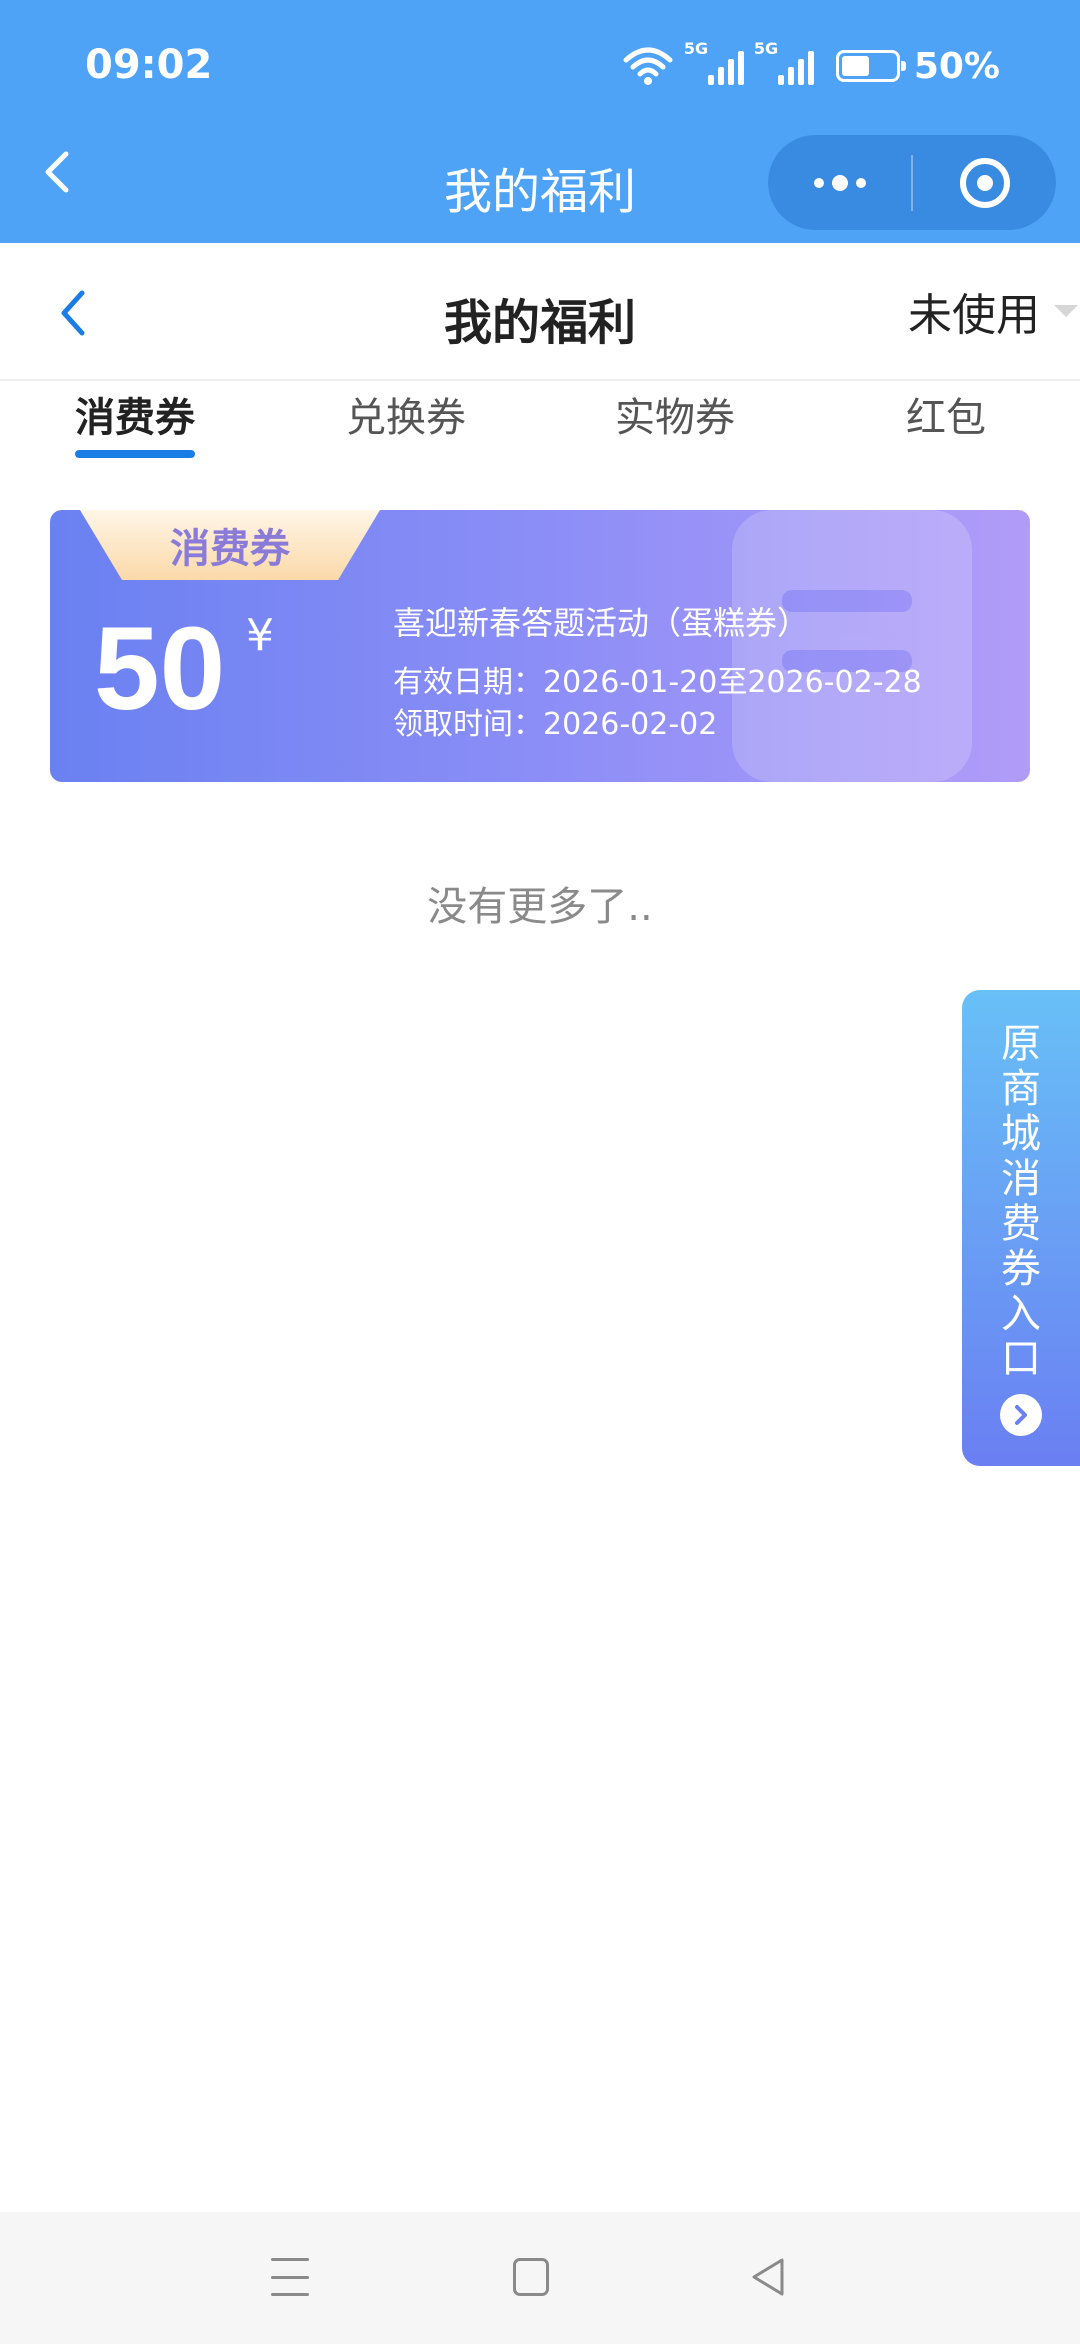  I want to click on top-bar: 09:02 5G 5G 50% 我的福利, so click(540, 121).